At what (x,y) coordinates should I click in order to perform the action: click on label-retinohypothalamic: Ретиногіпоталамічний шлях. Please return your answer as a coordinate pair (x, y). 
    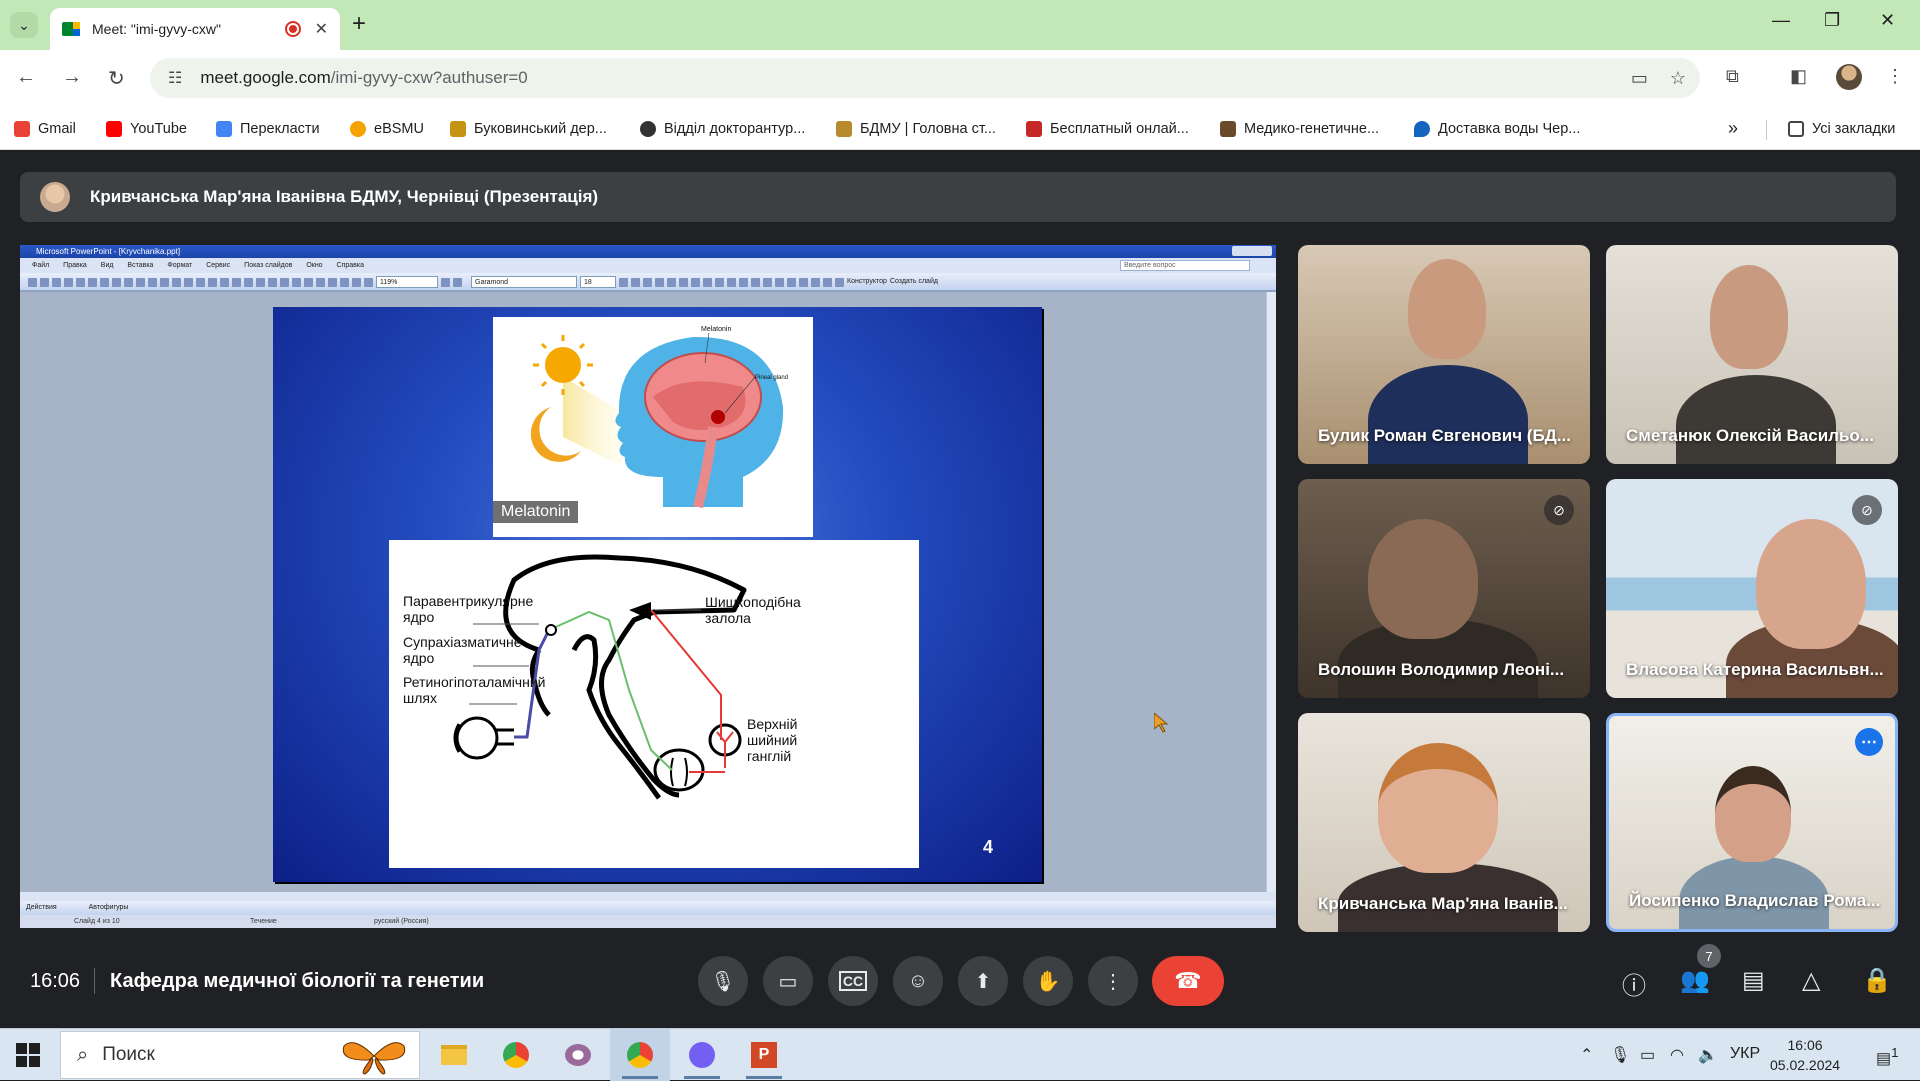
    Looking at the image, I should click on (474, 690).